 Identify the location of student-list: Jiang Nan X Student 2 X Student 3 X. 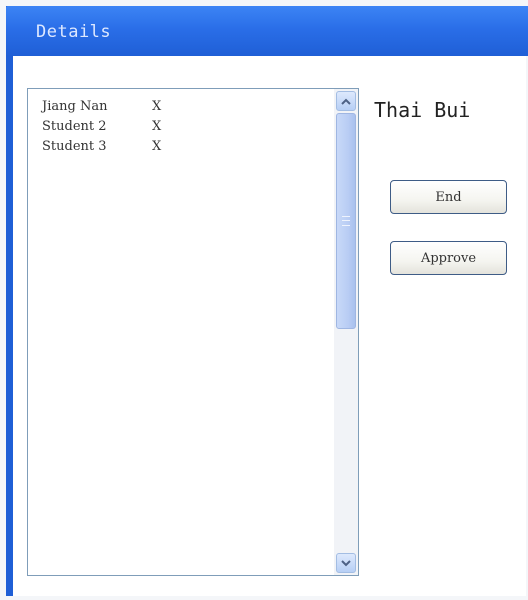
(132, 127).